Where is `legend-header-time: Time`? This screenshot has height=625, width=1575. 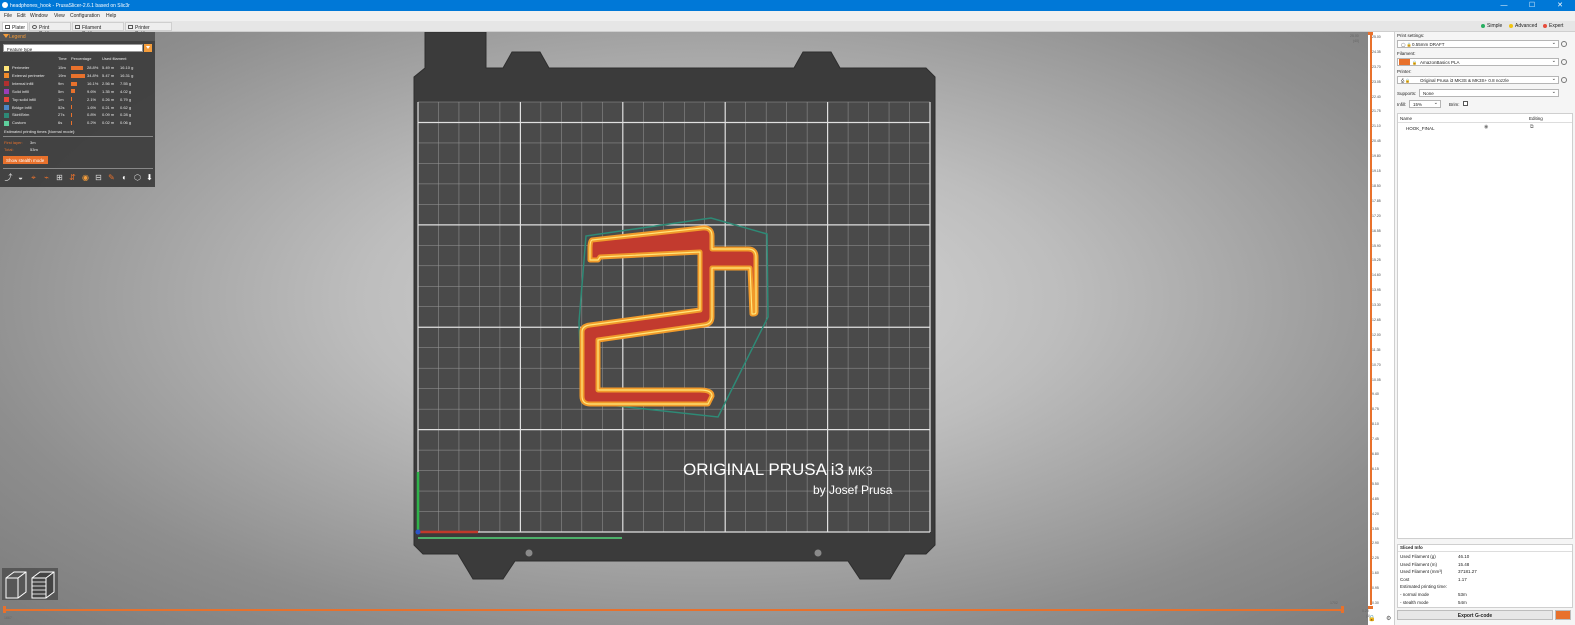 legend-header-time: Time is located at coordinates (62, 58).